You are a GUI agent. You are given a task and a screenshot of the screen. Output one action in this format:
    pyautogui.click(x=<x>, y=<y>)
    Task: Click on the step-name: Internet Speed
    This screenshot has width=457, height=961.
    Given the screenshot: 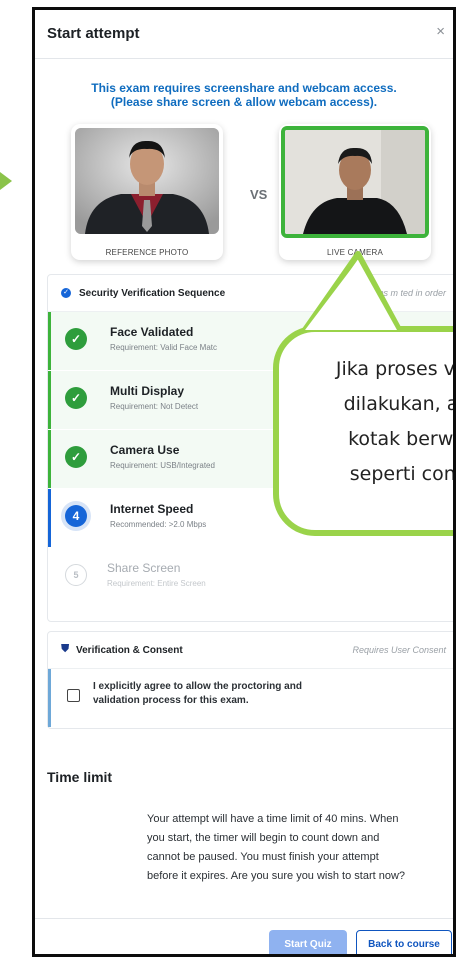 What is the action you would take?
    pyautogui.click(x=152, y=509)
    